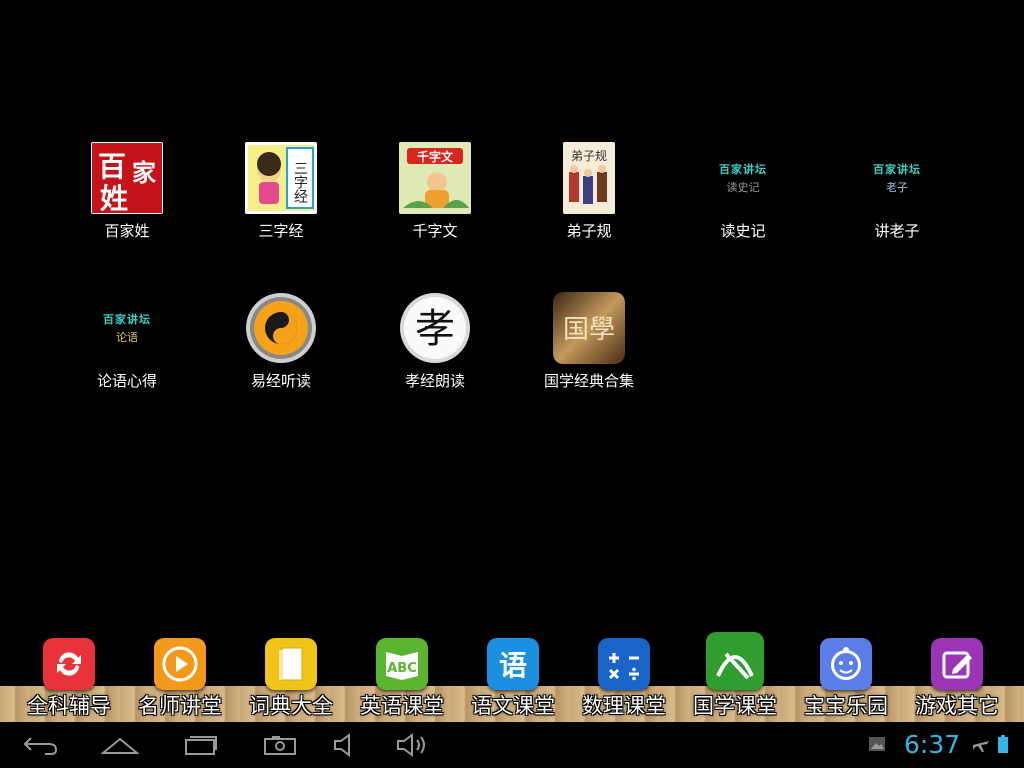 The height and width of the screenshot is (768, 1024). Describe the element at coordinates (281, 231) in the screenshot. I see `app-label: 三字经` at that location.